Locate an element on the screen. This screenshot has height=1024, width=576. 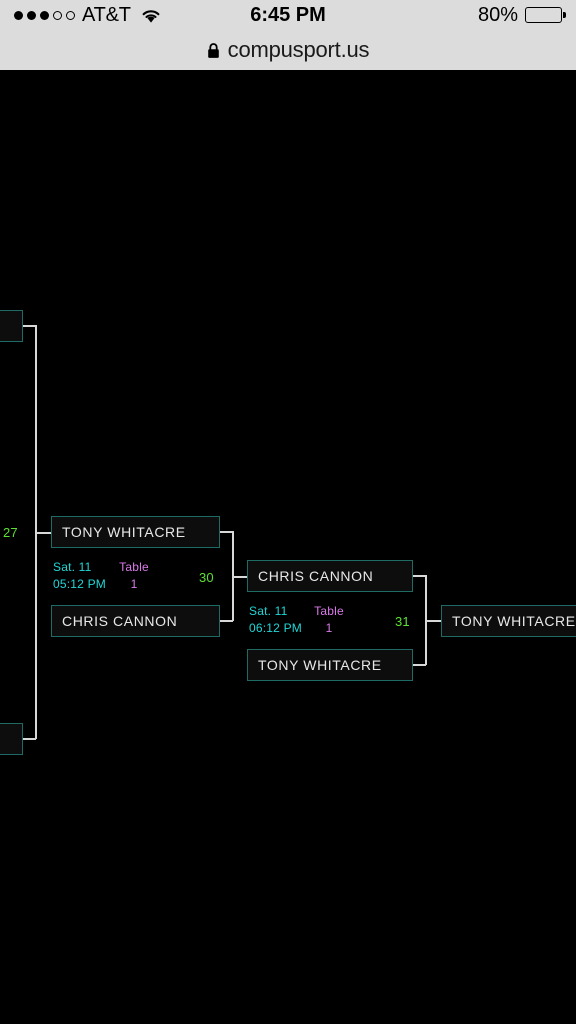
match-31-date: Sat. 11 is located at coordinates (268, 611).